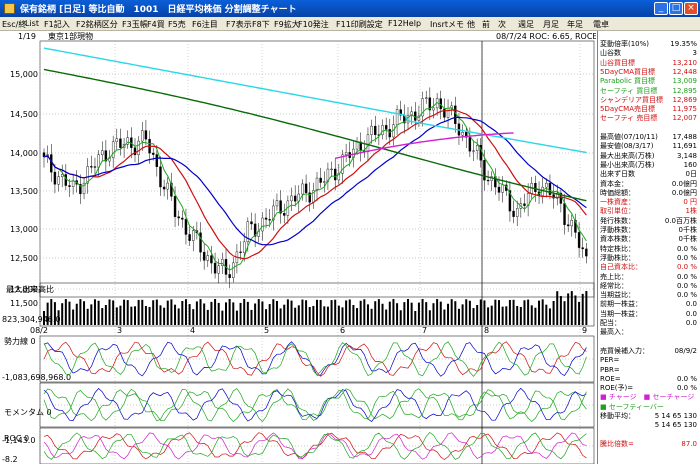 This screenshot has height=464, width=700. What do you see at coordinates (287, 24) in the screenshot?
I see `menu-item-10: F9拡大` at bounding box center [287, 24].